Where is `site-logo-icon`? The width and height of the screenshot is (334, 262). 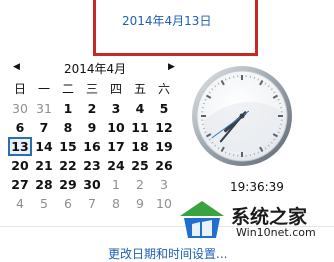
site-logo-icon is located at coordinates (202, 220).